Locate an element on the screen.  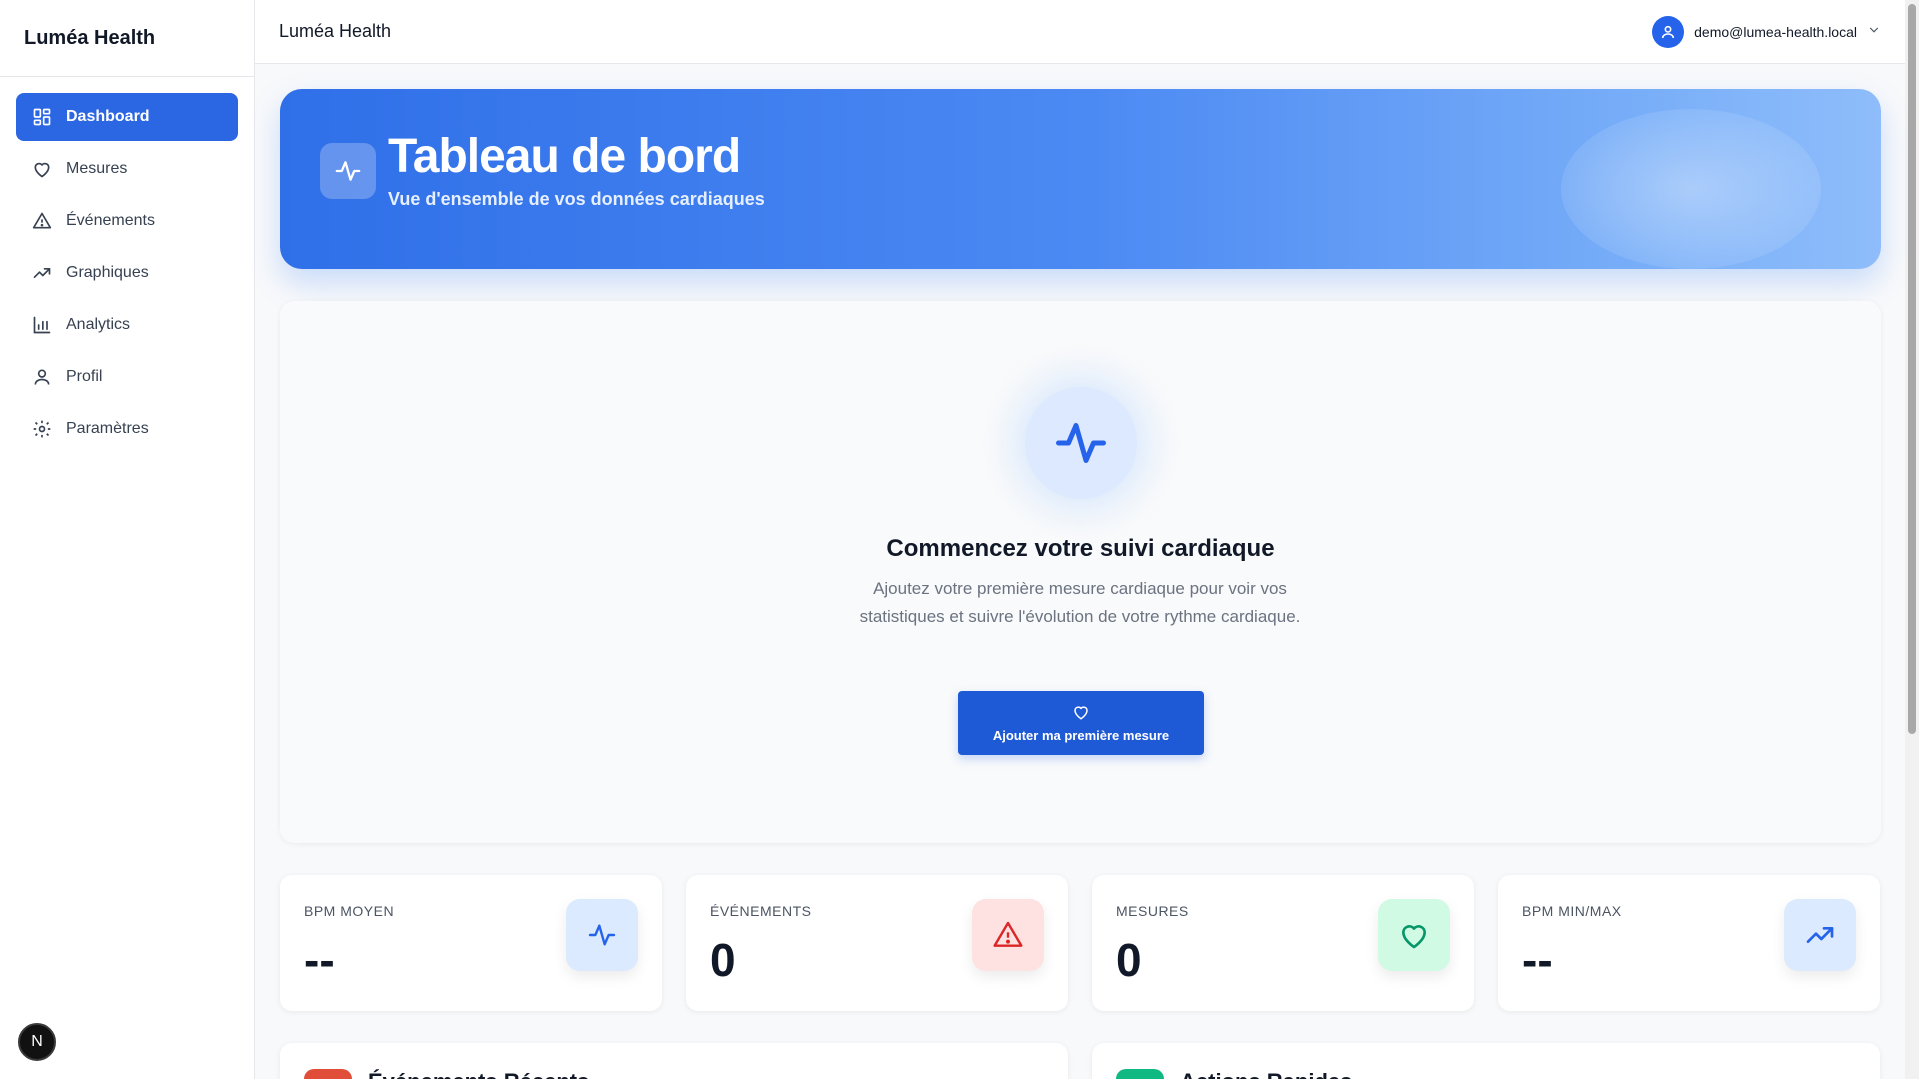
stat-card-bpm-min-max: BPM MIN/MAX -- is located at coordinates (1689, 943).